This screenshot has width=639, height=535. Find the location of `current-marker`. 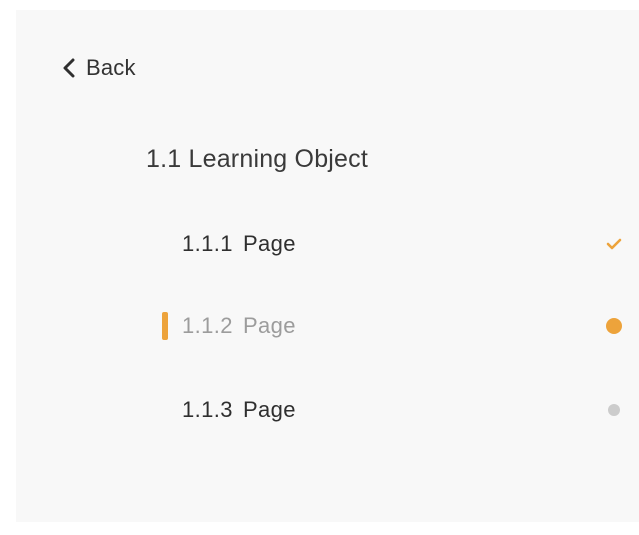

current-marker is located at coordinates (165, 326).